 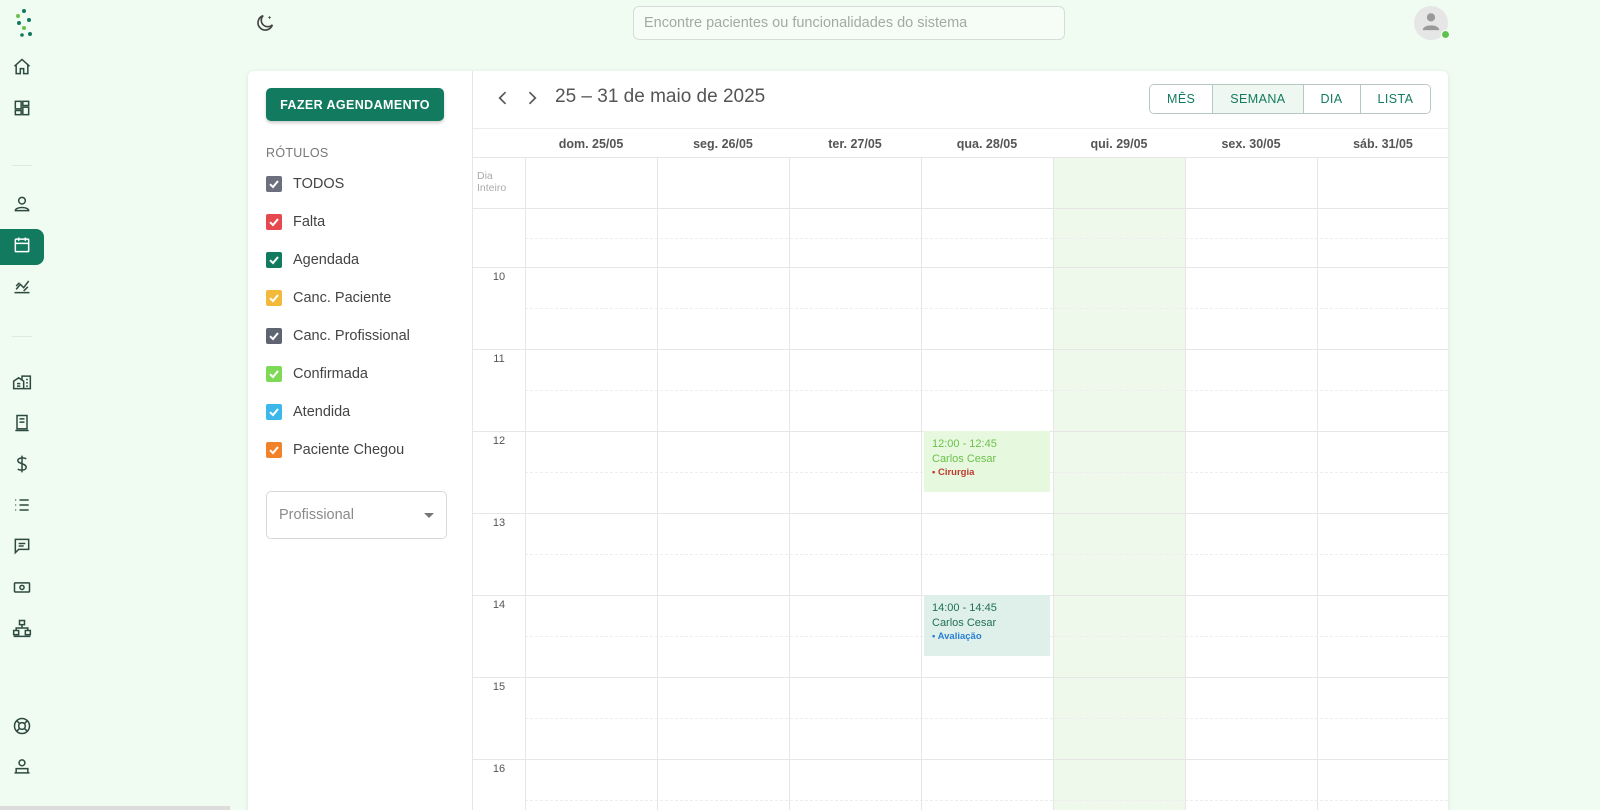 I want to click on day-header: ter. 27/05, so click(x=855, y=144).